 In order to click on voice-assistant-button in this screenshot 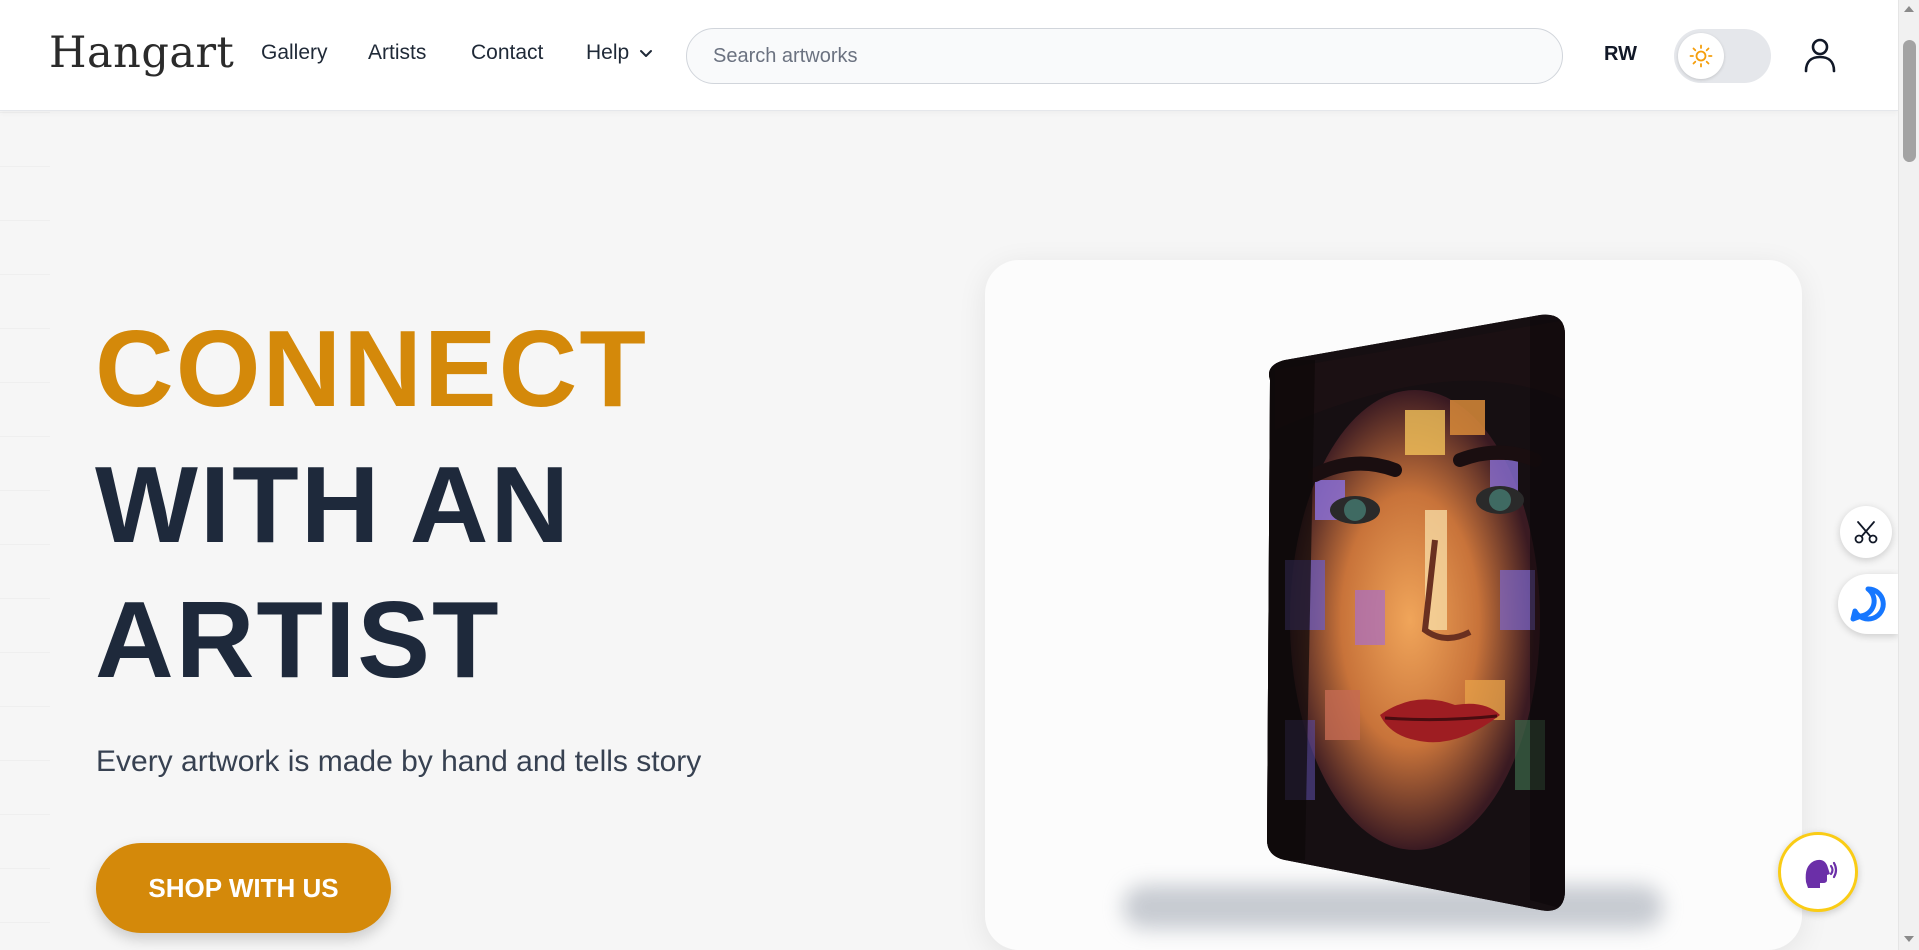, I will do `click(1818, 872)`.